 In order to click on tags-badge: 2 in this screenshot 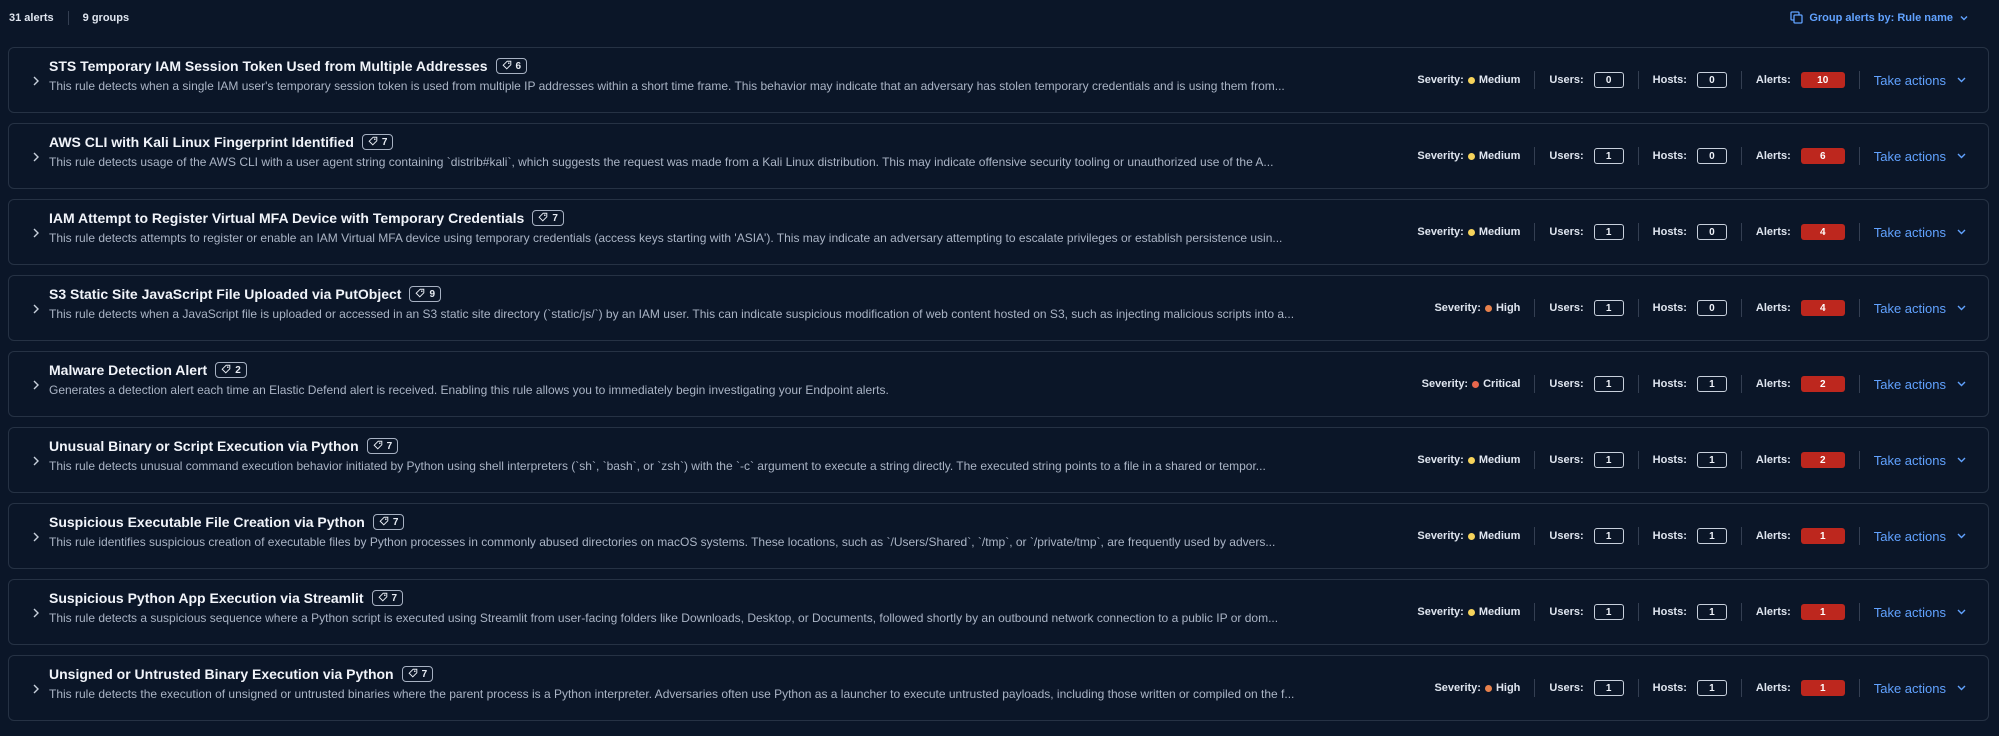, I will do `click(231, 370)`.